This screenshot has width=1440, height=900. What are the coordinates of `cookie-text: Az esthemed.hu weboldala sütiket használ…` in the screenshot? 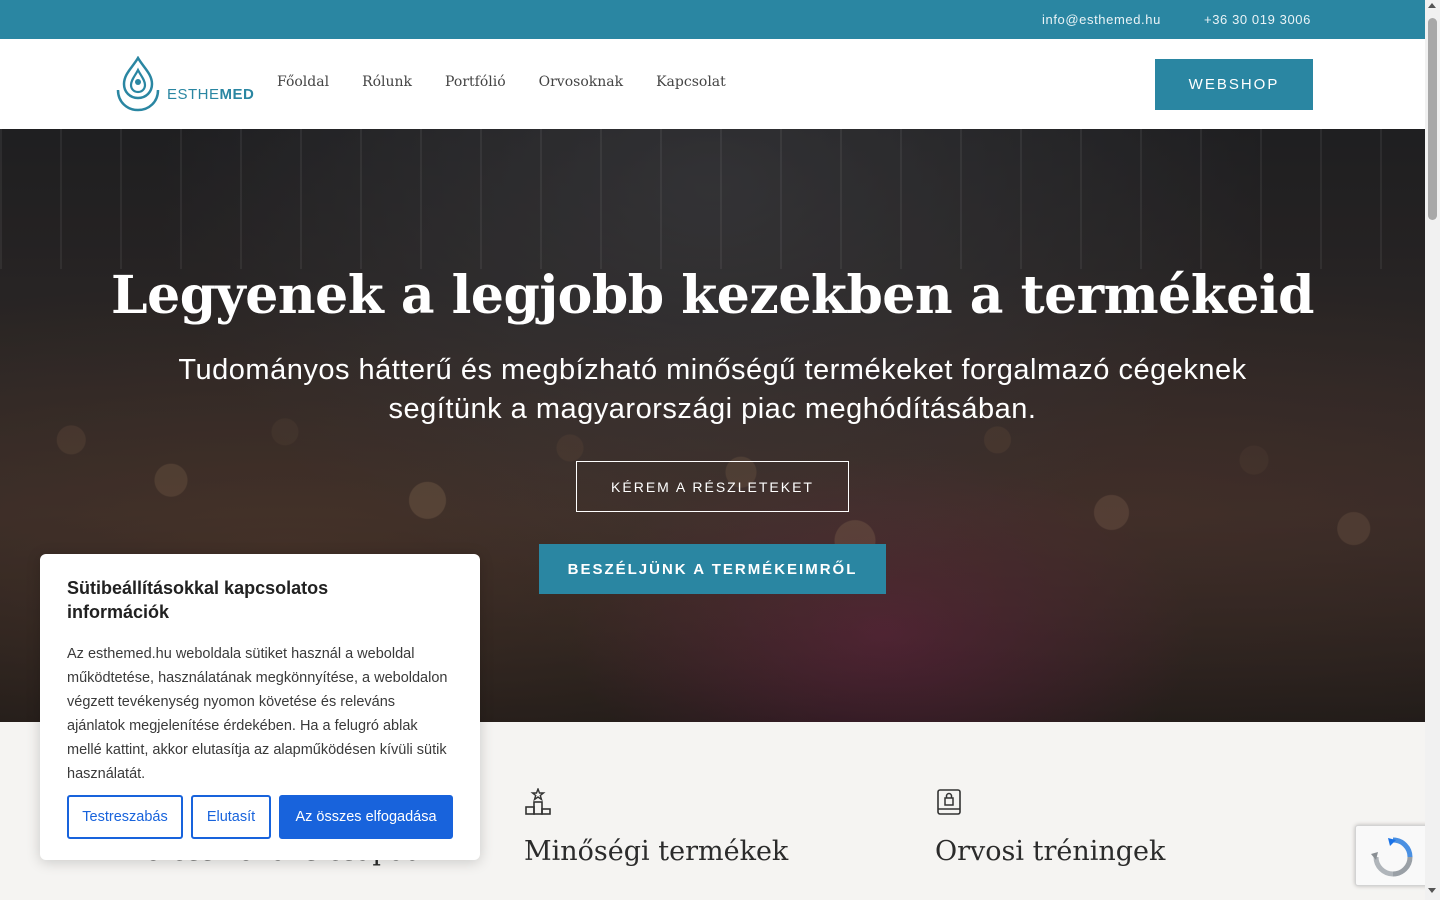 It's located at (257, 714).